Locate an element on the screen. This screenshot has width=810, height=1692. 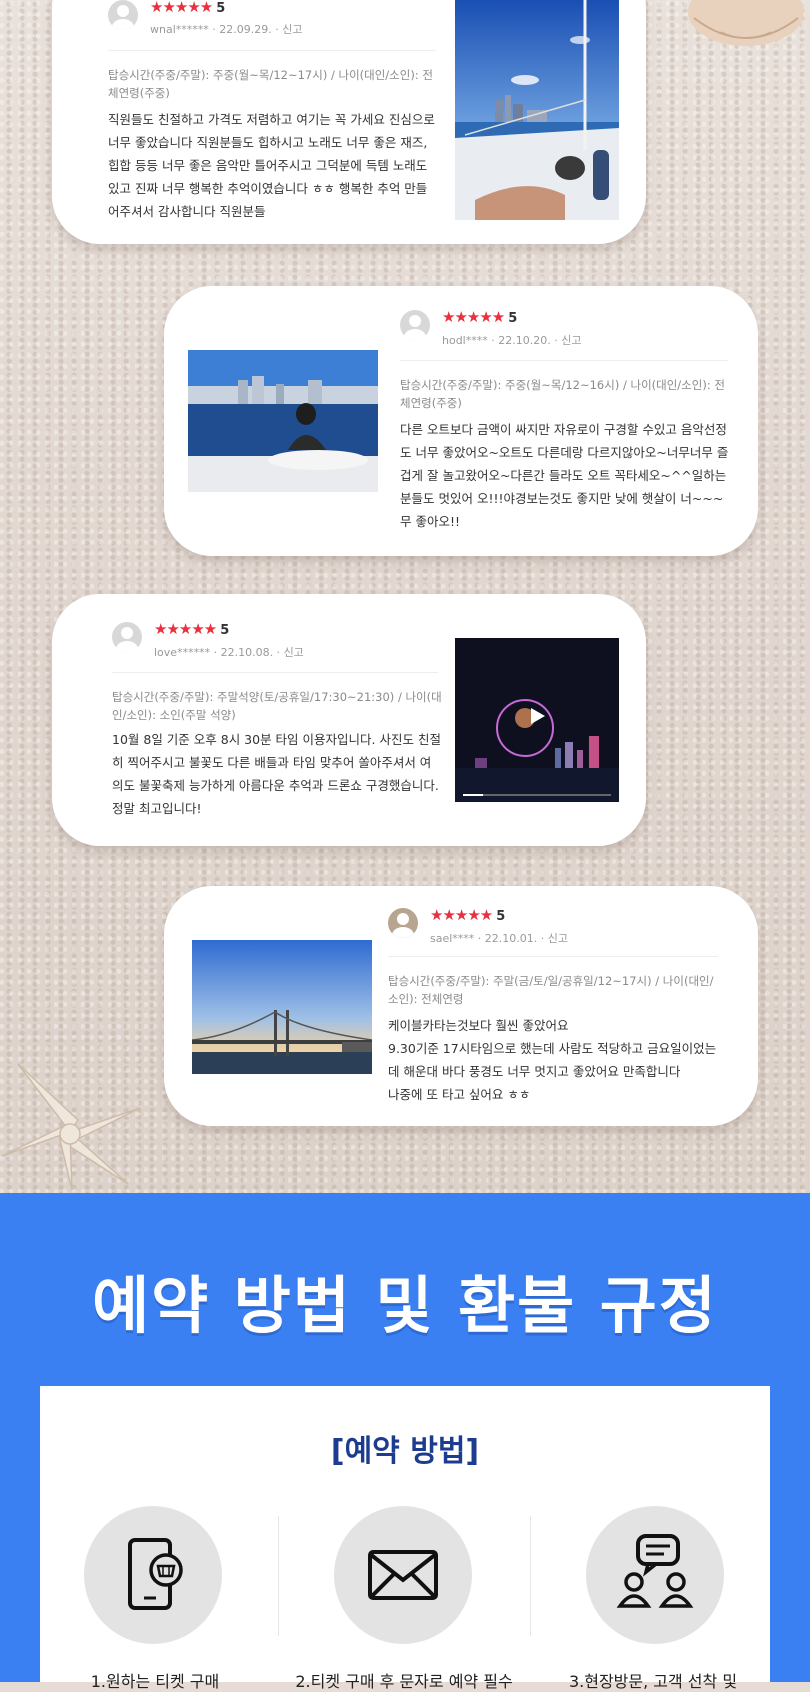
review-meta: hodl**** · 22.10.20. · 신고 is located at coordinates (512, 340).